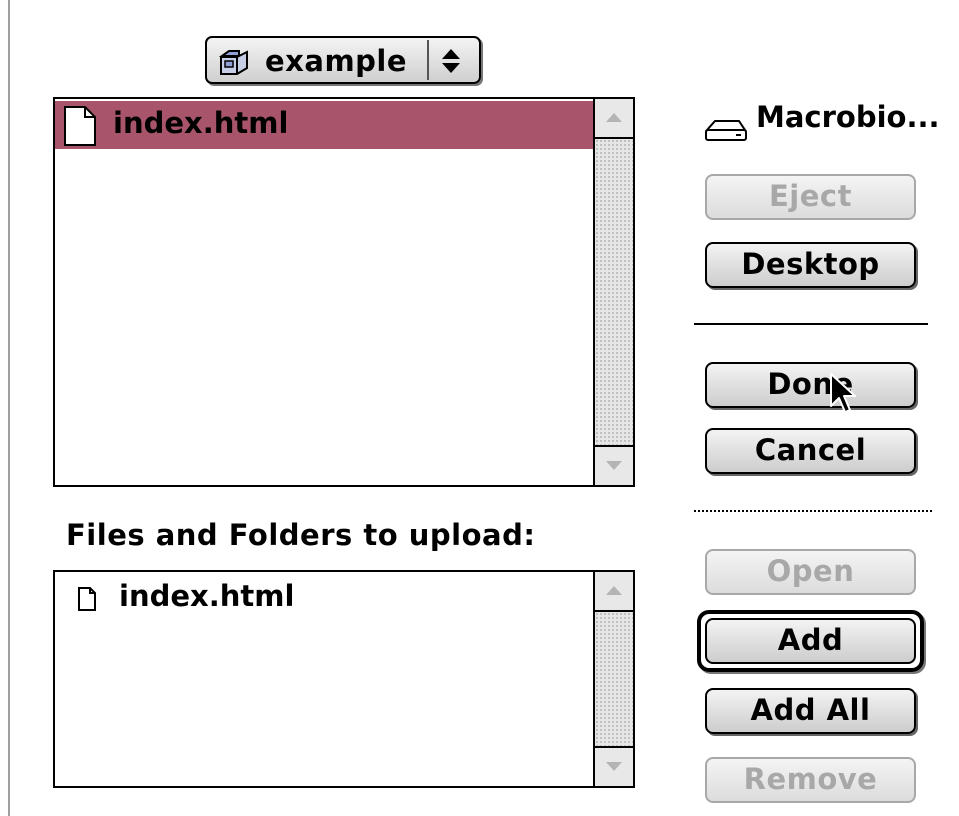 The height and width of the screenshot is (816, 959). What do you see at coordinates (428, 60) in the screenshot?
I see `popup-divider` at bounding box center [428, 60].